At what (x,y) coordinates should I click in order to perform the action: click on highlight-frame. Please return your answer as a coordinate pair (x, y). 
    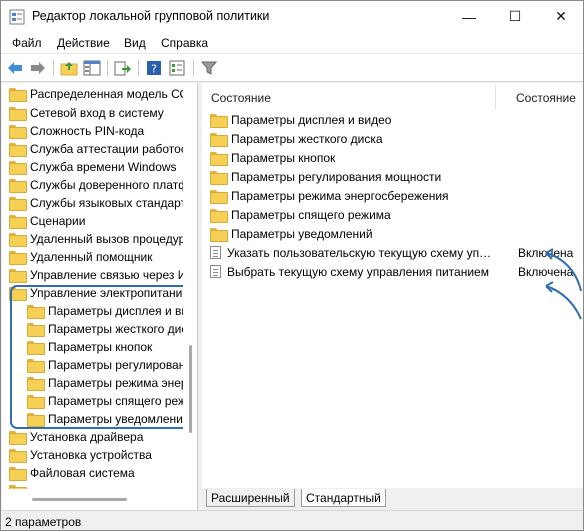
    Looking at the image, I should click on (103, 357).